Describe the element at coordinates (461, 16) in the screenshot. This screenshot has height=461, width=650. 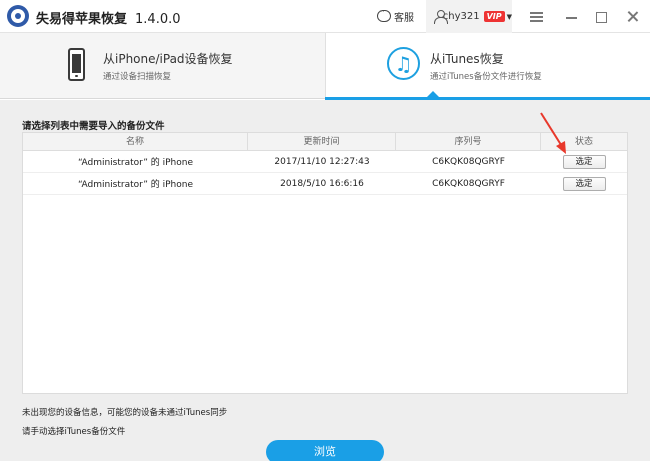
I see `username: chy321` at that location.